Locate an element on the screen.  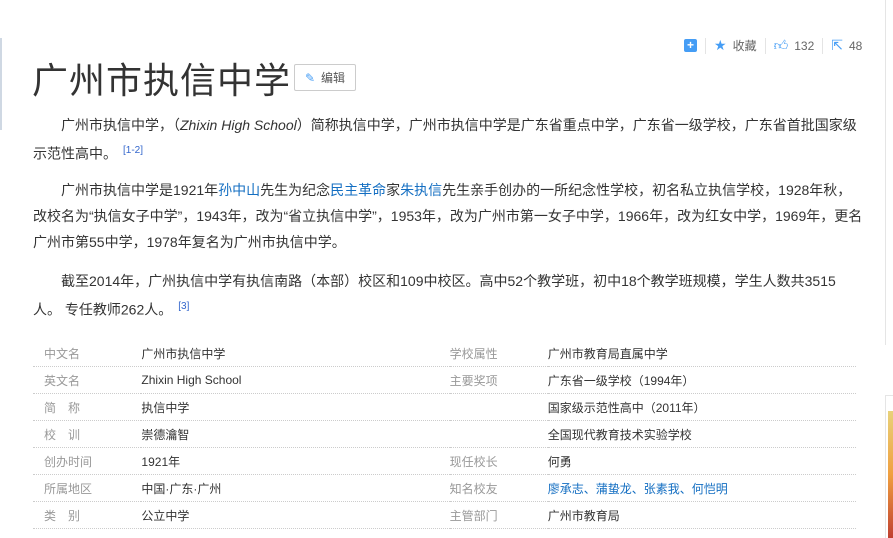
collect-button: 收藏 is located at coordinates (745, 45).